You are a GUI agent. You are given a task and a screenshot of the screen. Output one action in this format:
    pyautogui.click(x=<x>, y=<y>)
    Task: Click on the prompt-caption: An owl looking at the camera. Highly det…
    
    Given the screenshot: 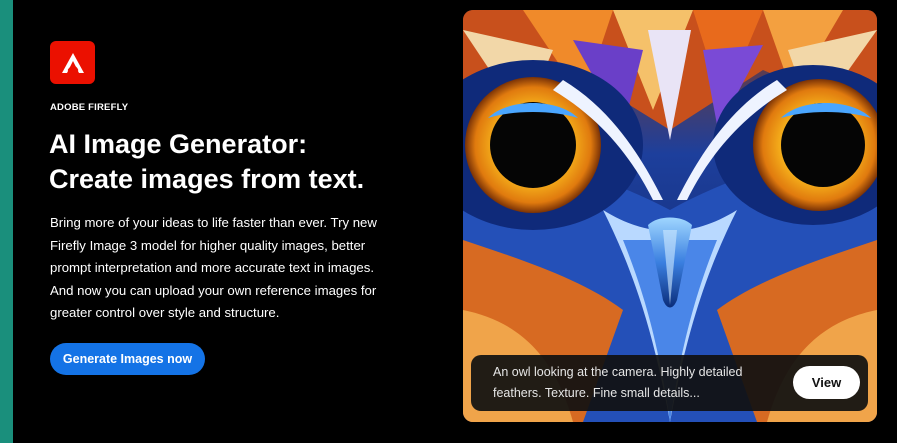 What is the action you would take?
    pyautogui.click(x=669, y=383)
    